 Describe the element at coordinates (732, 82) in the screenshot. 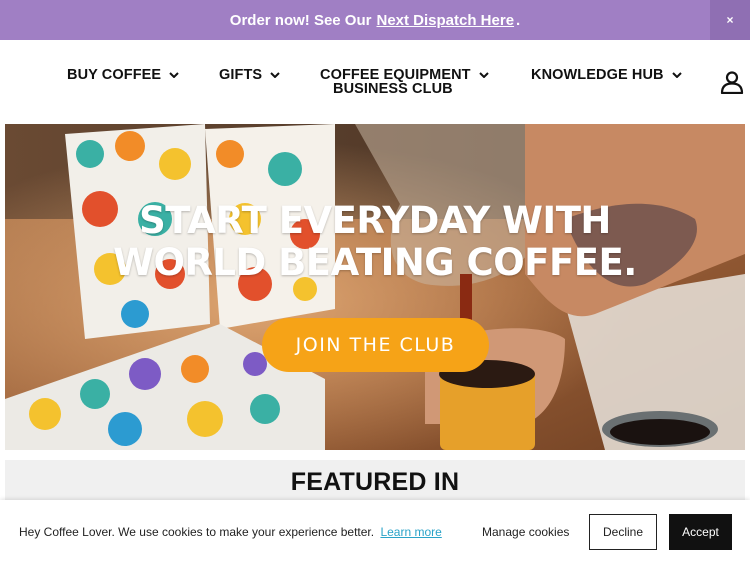

I see `user-icon` at that location.